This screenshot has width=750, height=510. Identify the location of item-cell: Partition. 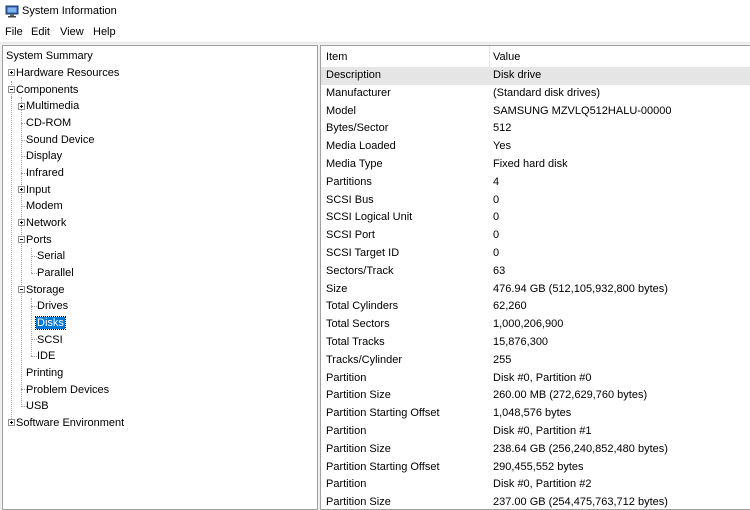
(346, 431).